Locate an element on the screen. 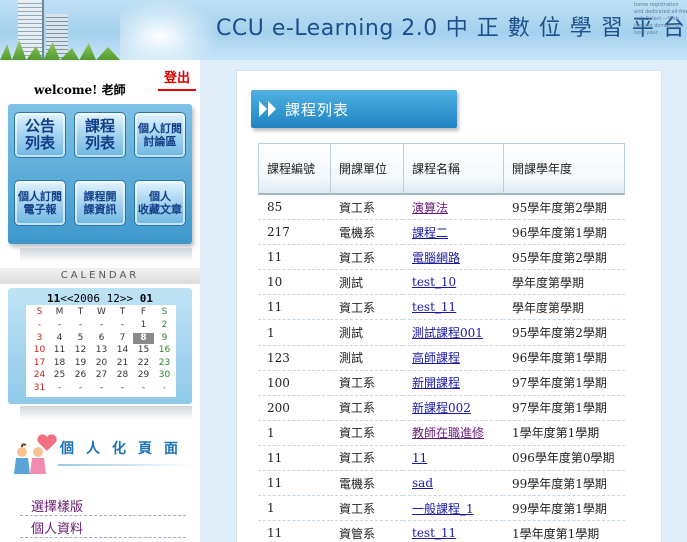  course-link: 演算法 is located at coordinates (430, 208).